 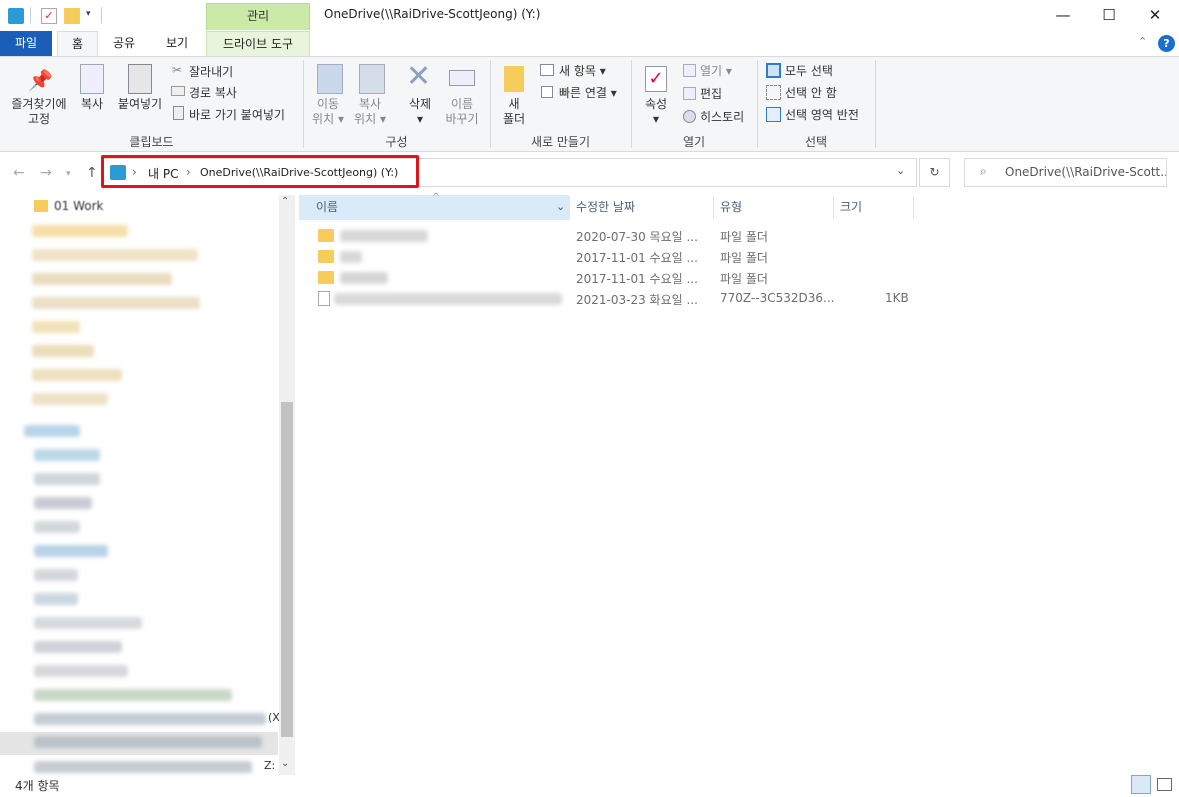 I want to click on paste-button: 붙여넣기, so click(x=140, y=104).